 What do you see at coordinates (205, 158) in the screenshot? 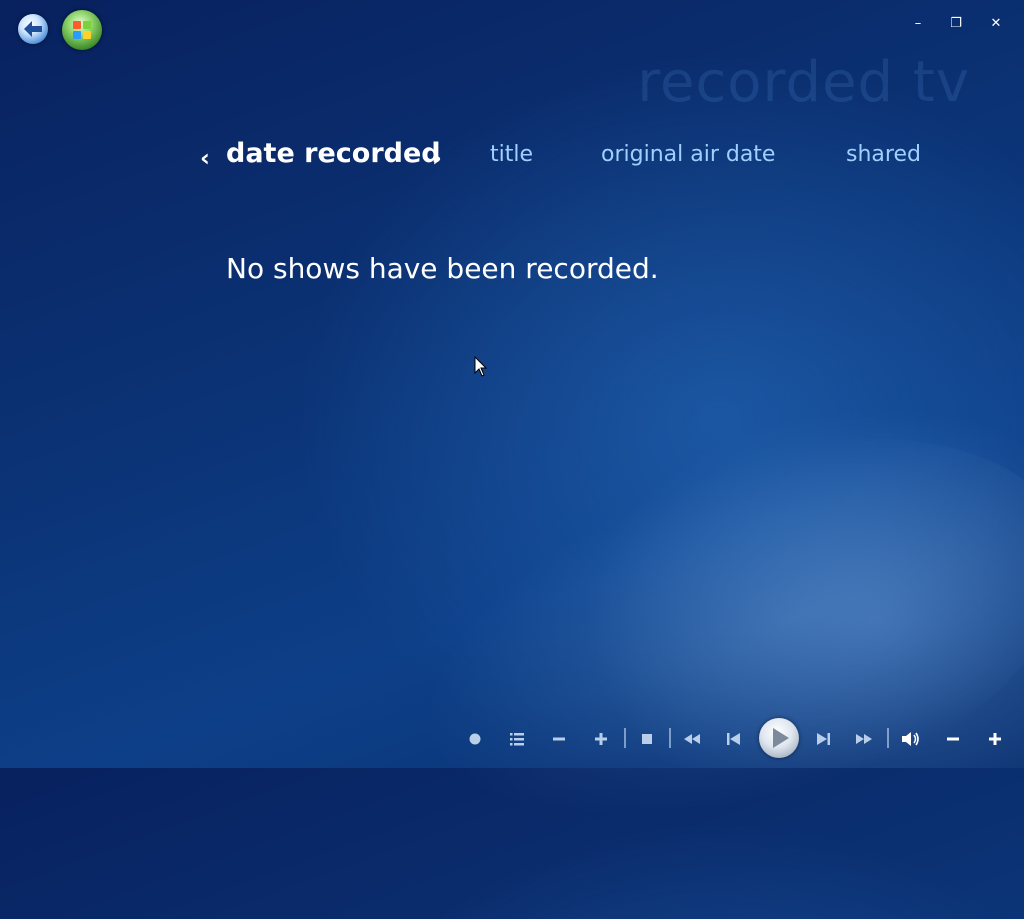
I see `prev-sort-chevron-icon: ‹` at bounding box center [205, 158].